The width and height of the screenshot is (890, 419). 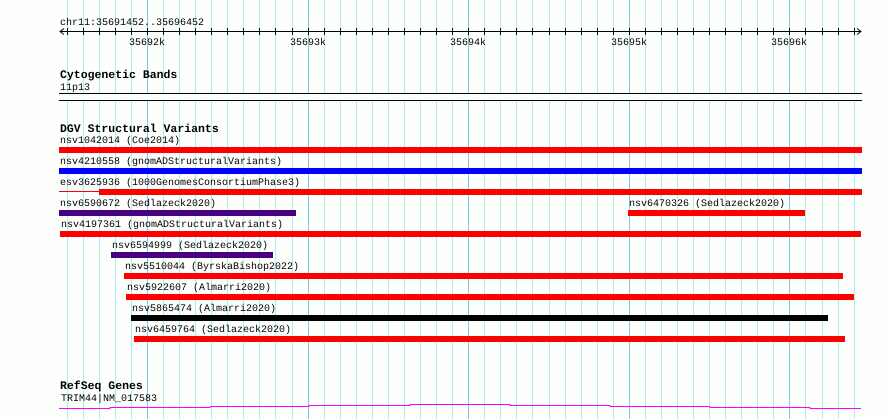 I want to click on track-title: Cytogenetic Bands, so click(x=119, y=75).